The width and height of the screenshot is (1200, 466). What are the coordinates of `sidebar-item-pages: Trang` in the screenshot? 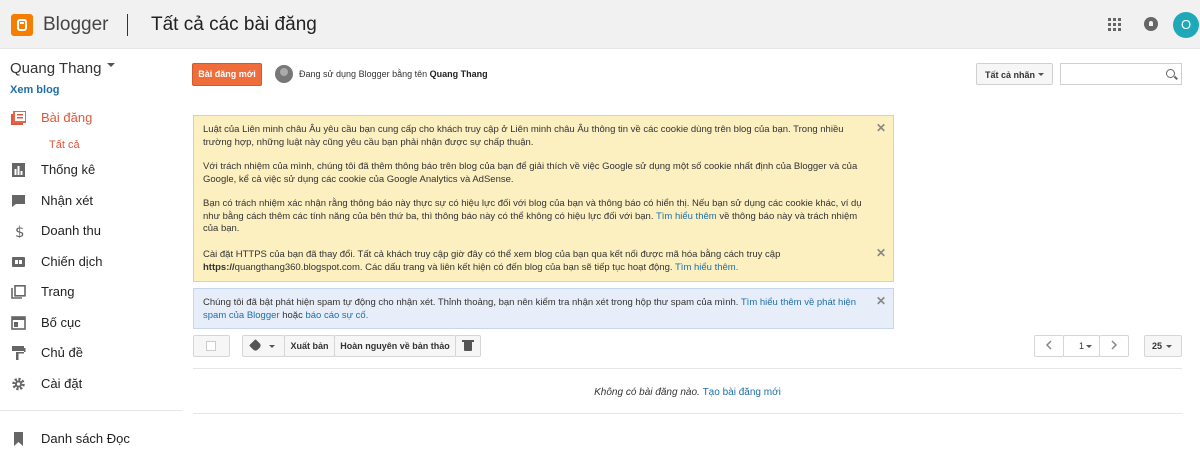 It's located at (91, 292).